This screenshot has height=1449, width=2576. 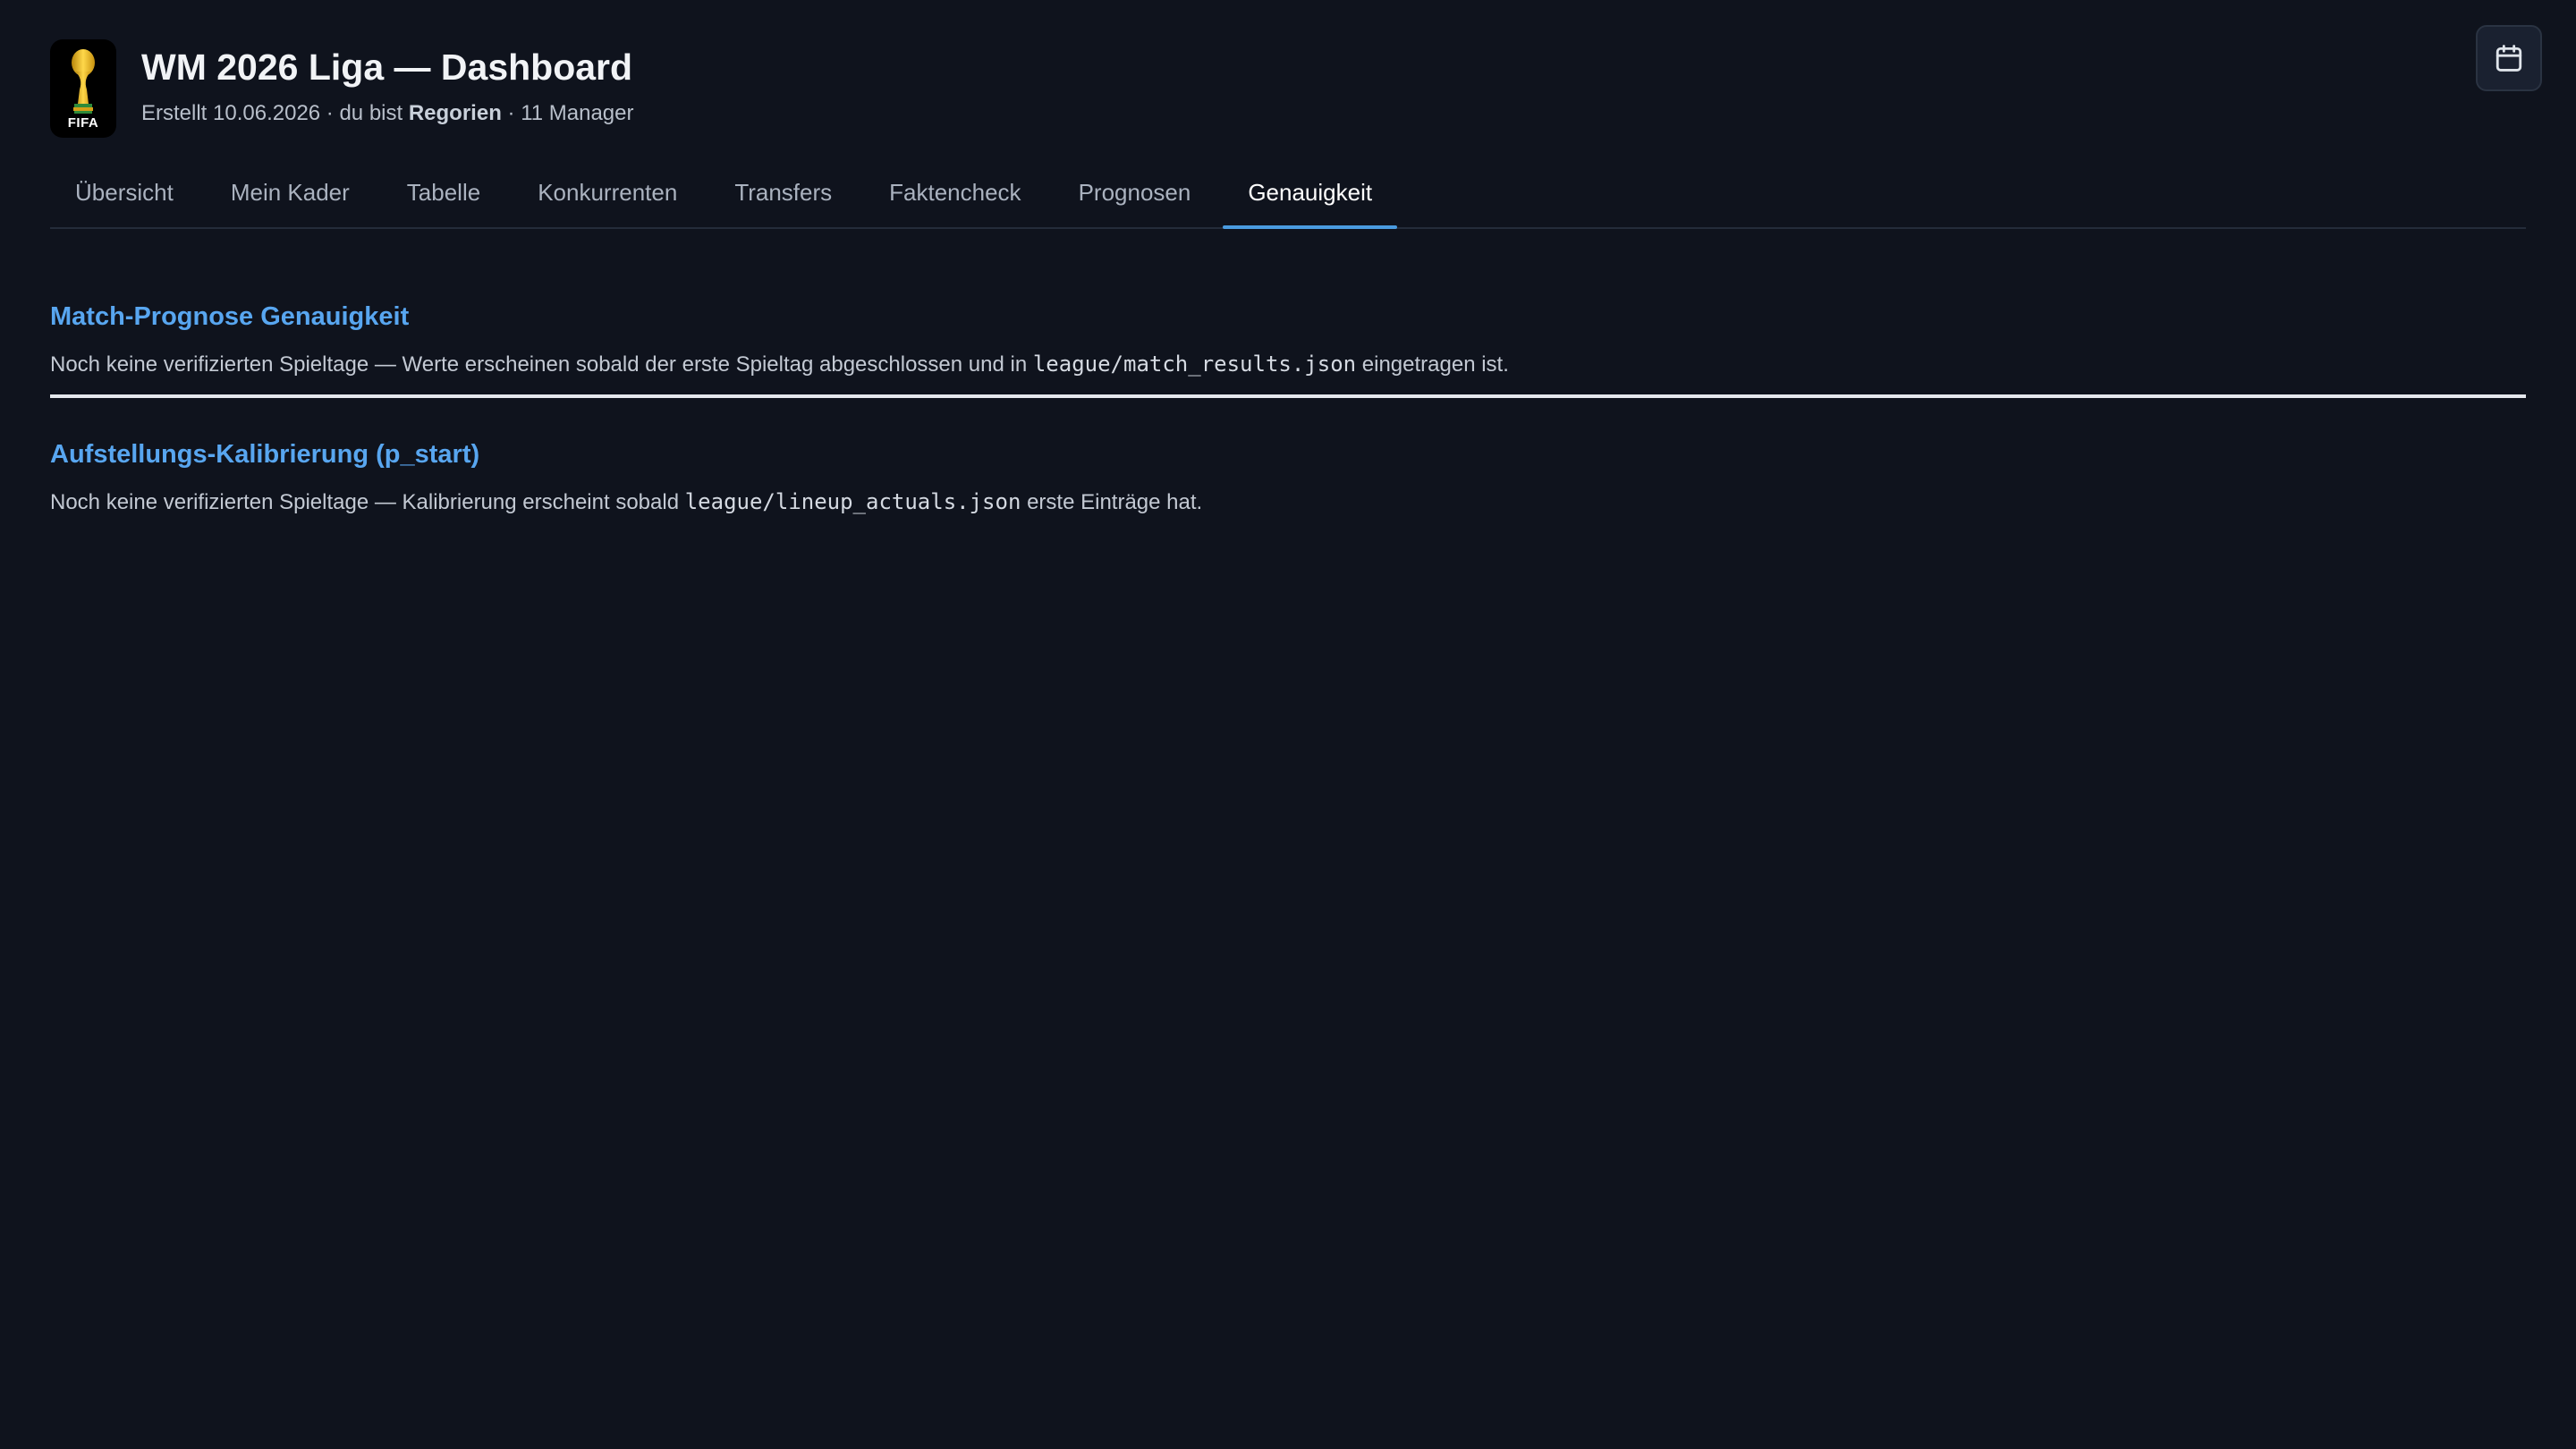 I want to click on tab-konkurrenten: Konkurrenten, so click(x=607, y=196).